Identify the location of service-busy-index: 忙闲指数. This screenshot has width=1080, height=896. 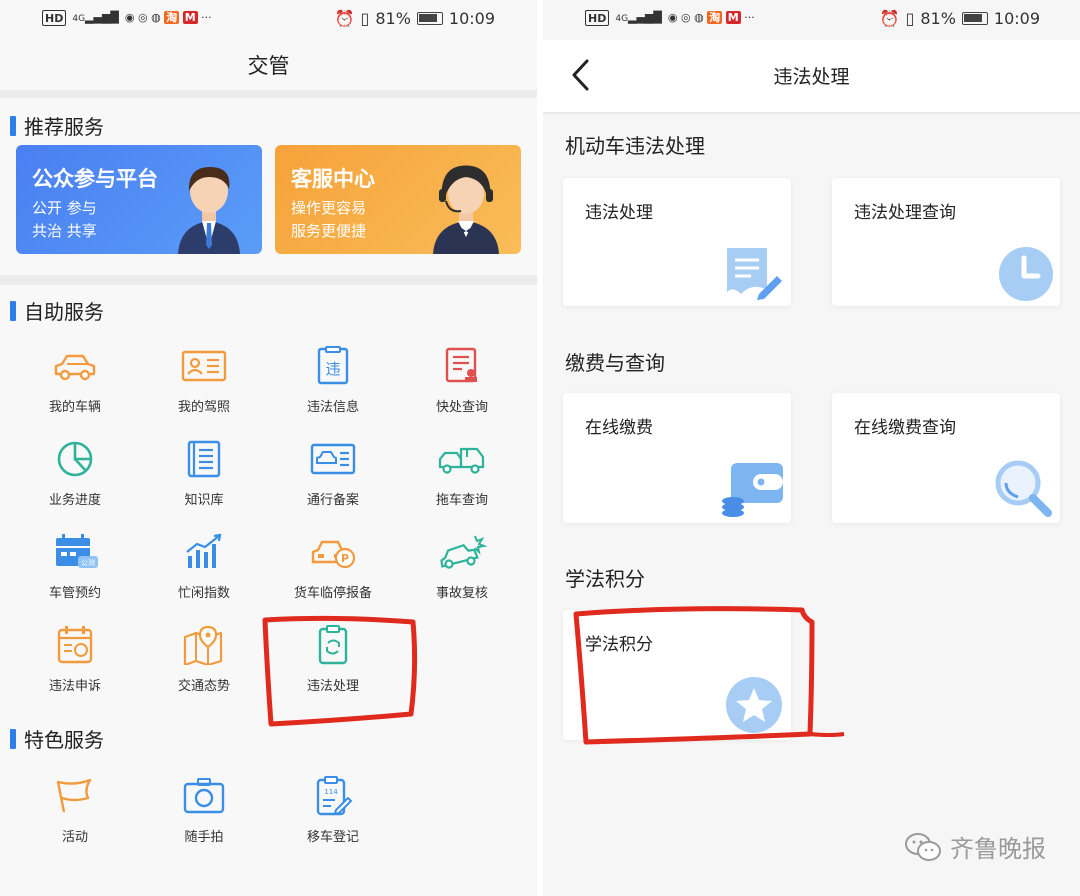
(204, 566).